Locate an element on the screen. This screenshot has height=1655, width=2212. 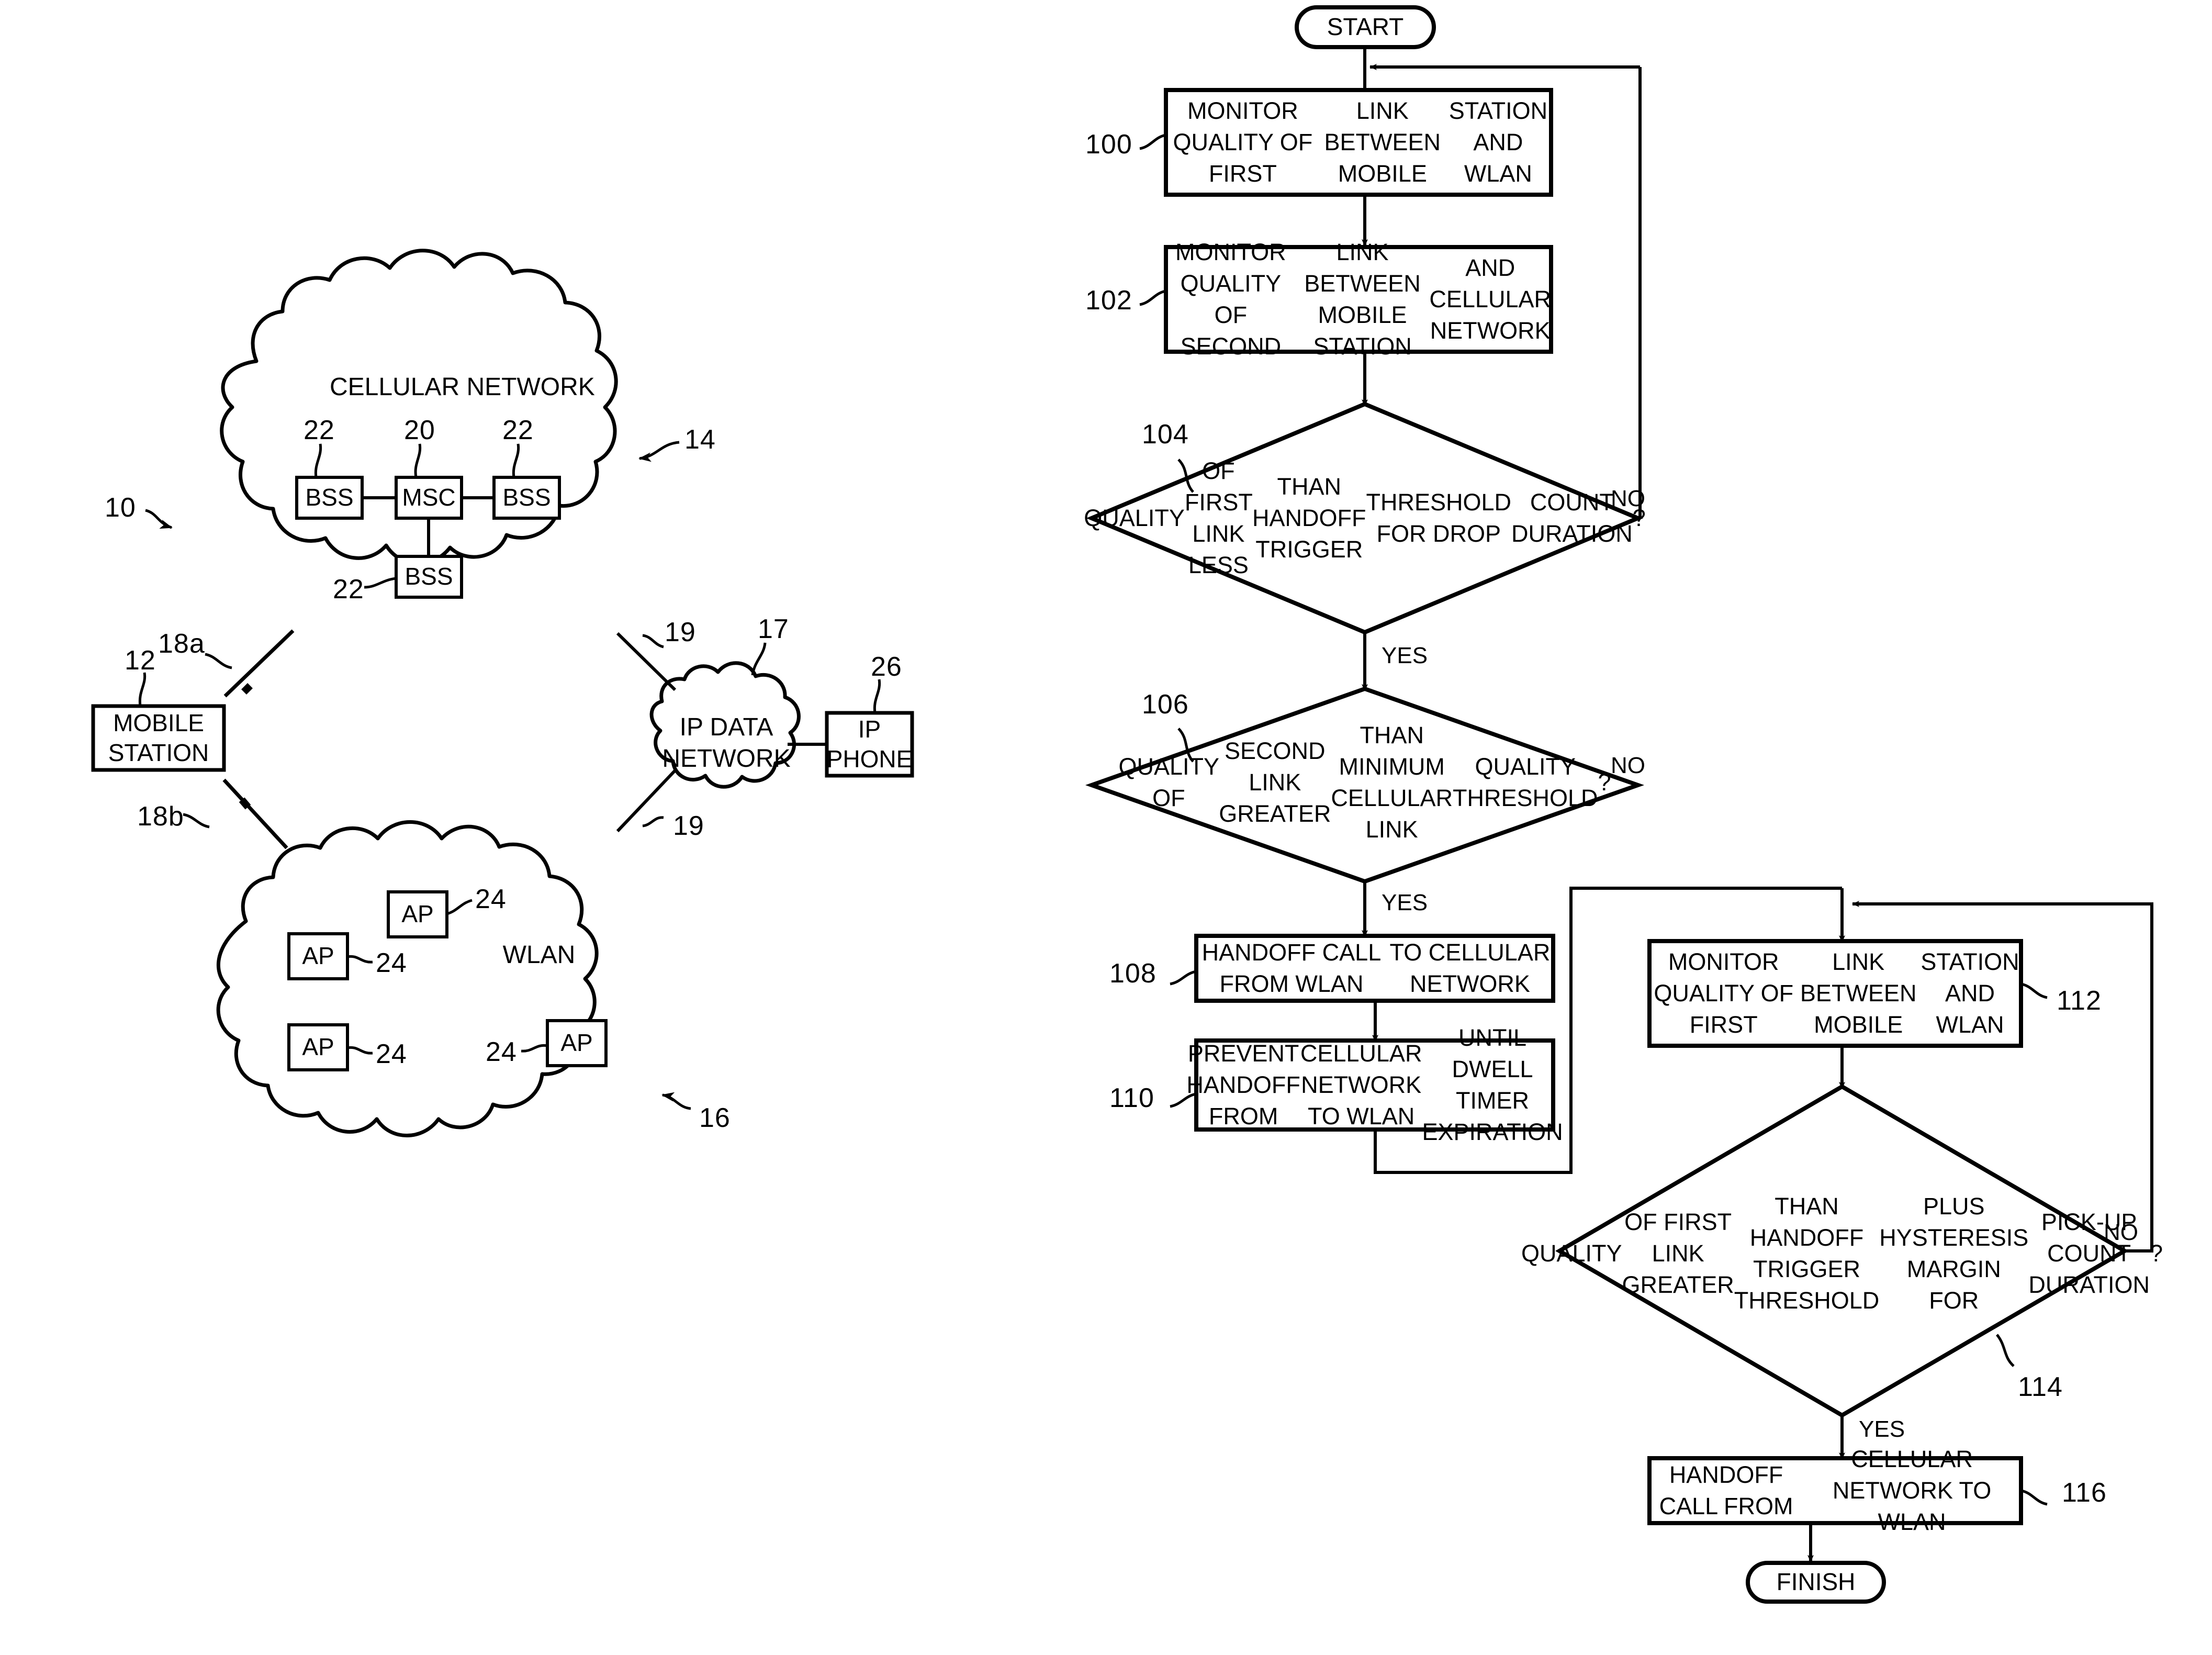
label-bss-left: BSS is located at coordinates (329, 498).